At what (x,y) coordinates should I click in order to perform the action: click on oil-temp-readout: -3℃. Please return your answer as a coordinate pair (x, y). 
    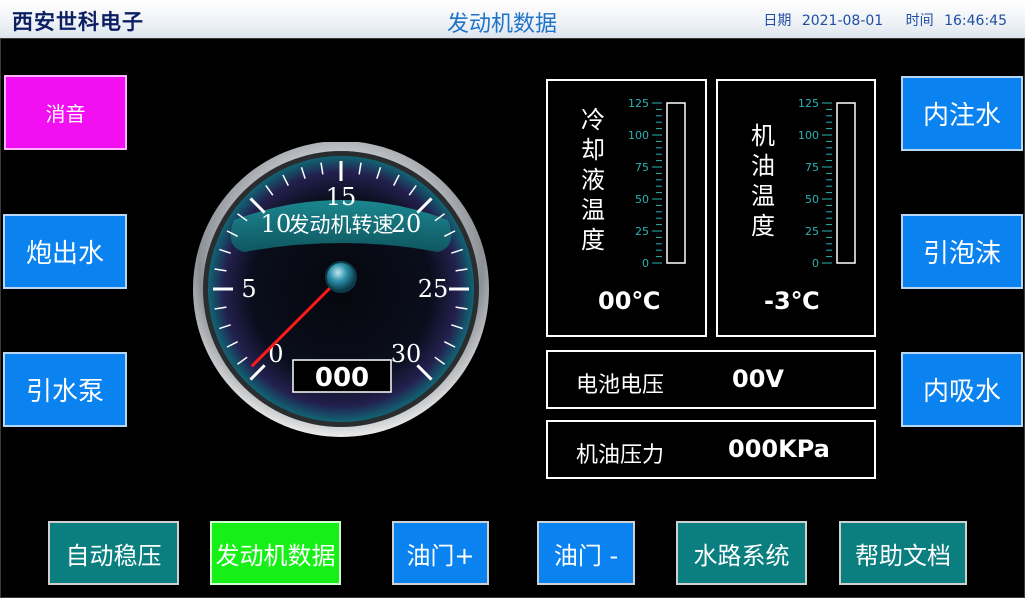
    Looking at the image, I should click on (792, 301).